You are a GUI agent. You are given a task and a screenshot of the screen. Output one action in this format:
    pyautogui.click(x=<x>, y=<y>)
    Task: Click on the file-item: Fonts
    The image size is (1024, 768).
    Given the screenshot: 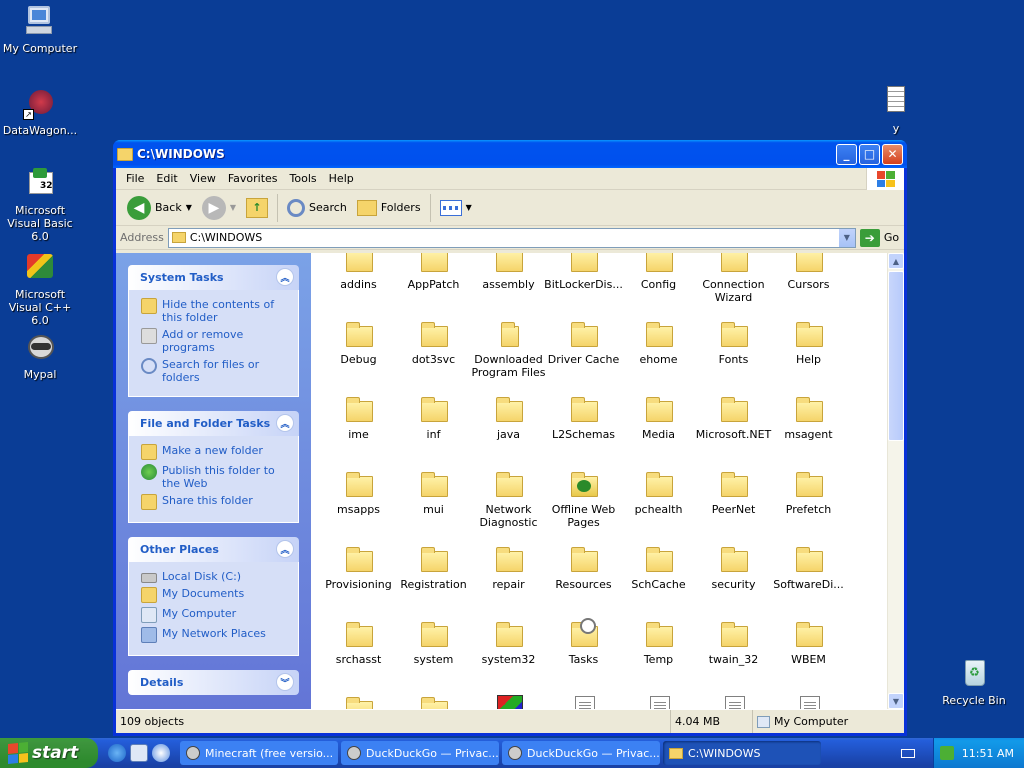 What is the action you would take?
    pyautogui.click(x=733, y=349)
    